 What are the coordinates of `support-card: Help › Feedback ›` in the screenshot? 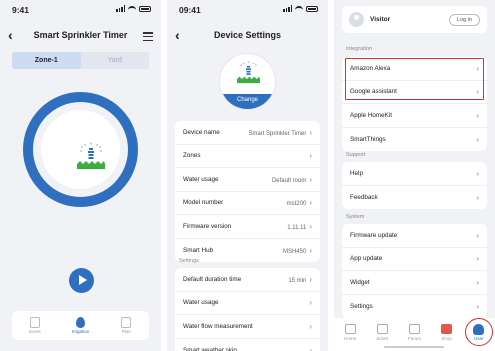 It's located at (414, 185).